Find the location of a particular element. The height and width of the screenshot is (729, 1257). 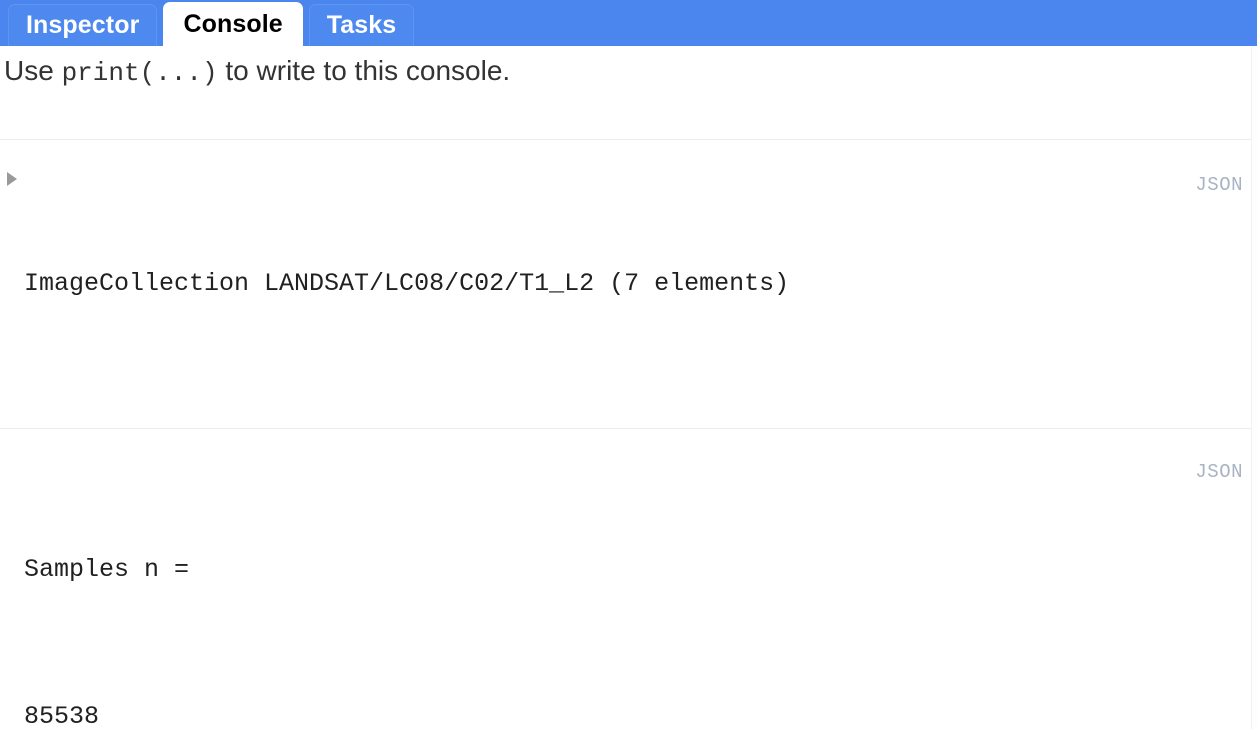

console-tab-bar: Inspector Console Tasks is located at coordinates (628, 23).